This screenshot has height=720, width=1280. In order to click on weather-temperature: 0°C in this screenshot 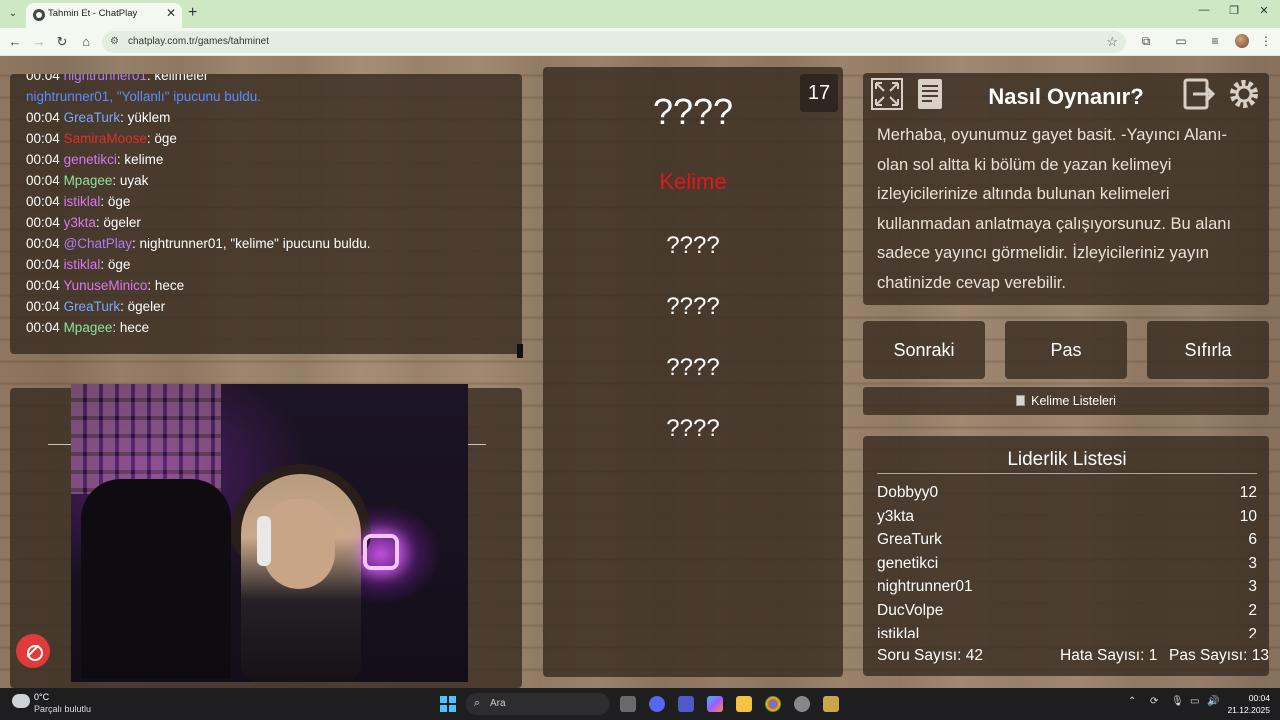, I will do `click(41, 697)`.